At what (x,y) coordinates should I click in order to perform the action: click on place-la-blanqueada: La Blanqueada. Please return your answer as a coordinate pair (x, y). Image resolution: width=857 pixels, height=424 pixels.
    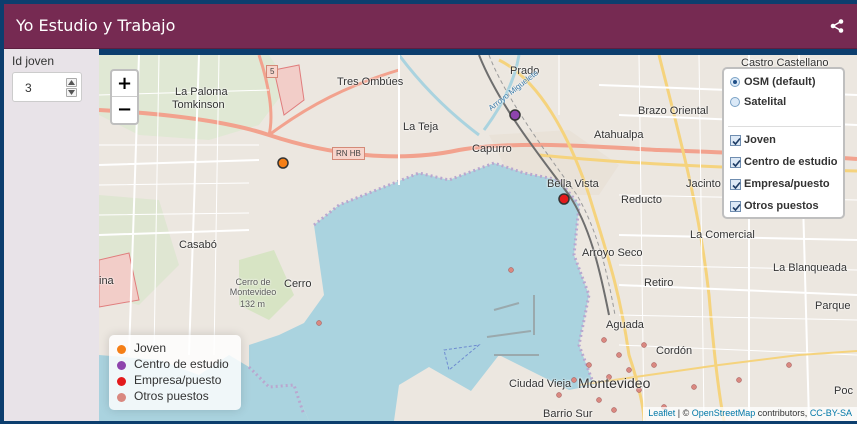
    Looking at the image, I should click on (810, 268).